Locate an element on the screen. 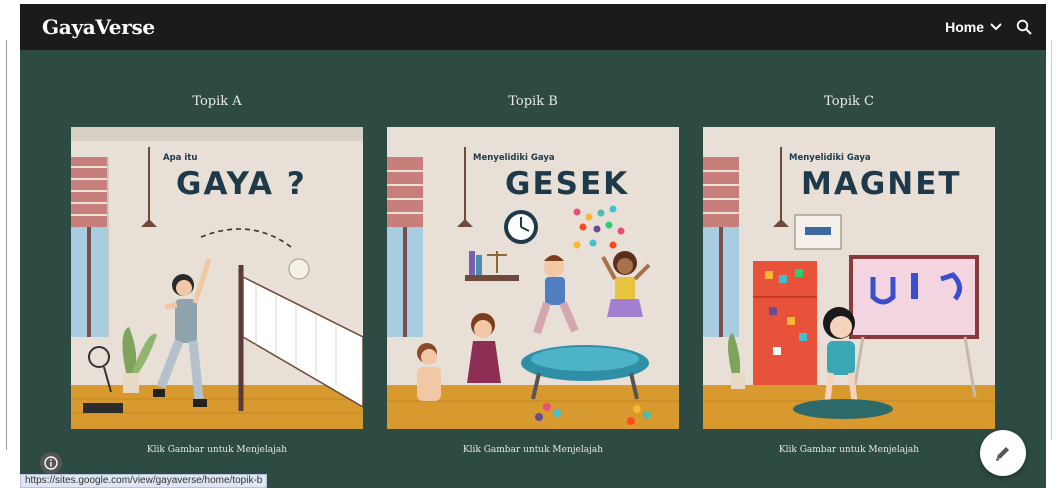 The image size is (1059, 488). image-headline: GESEK is located at coordinates (567, 184).